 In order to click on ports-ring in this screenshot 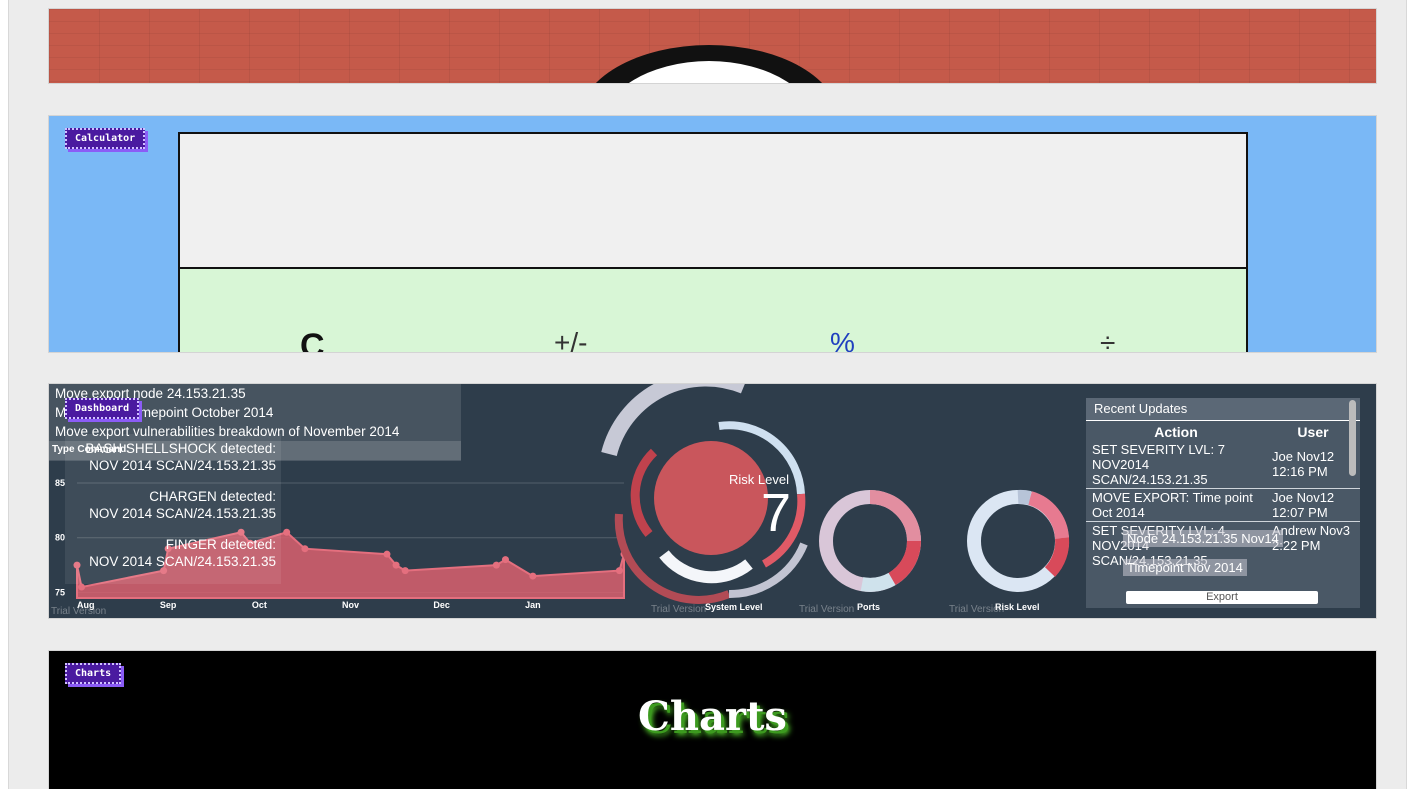, I will do `click(870, 541)`.